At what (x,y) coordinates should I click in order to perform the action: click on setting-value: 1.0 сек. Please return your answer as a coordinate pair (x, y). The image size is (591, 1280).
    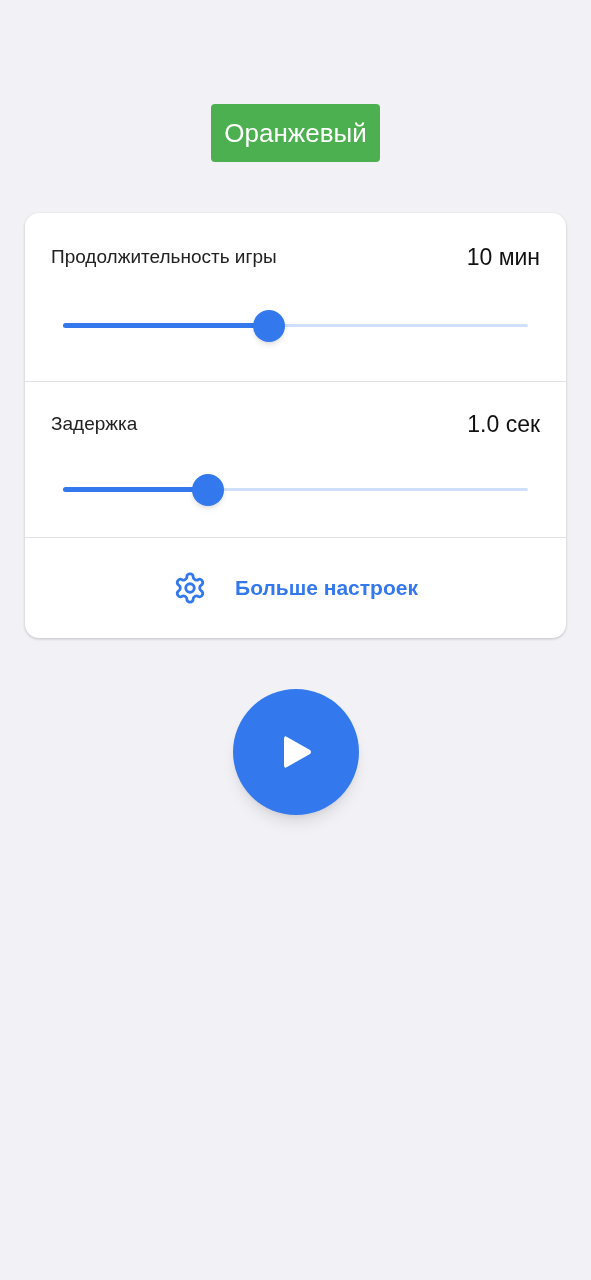
    Looking at the image, I should click on (503, 424).